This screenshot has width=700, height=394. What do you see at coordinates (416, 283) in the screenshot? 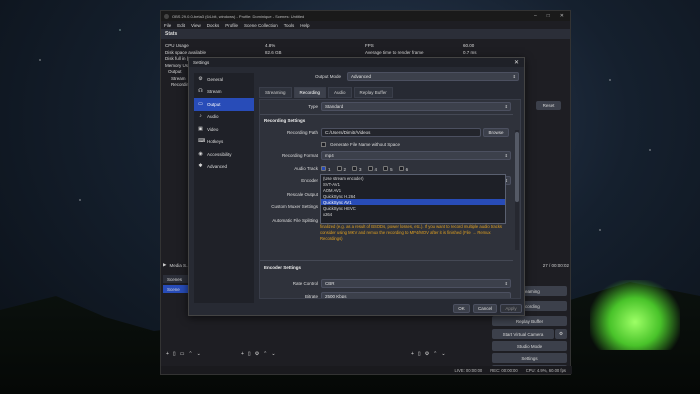
I see `rate-control-select: CBR ⇕` at bounding box center [416, 283].